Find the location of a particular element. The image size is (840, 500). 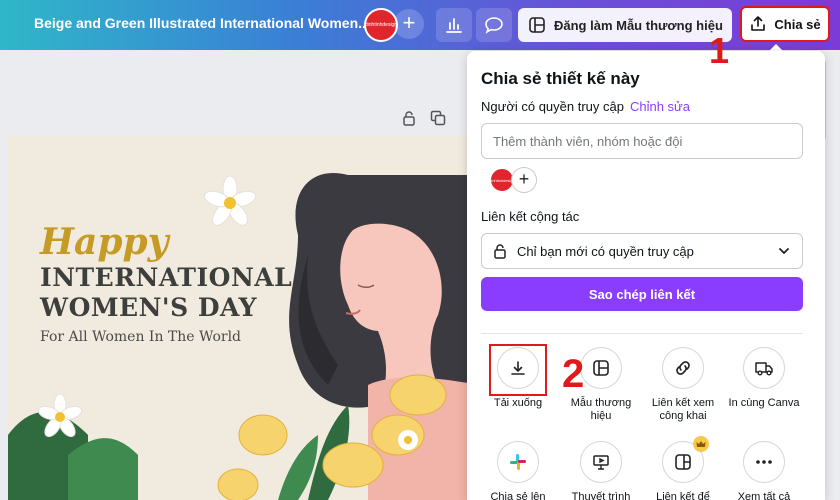

public-link-option: Liên kết xem công khai is located at coordinates (683, 385).